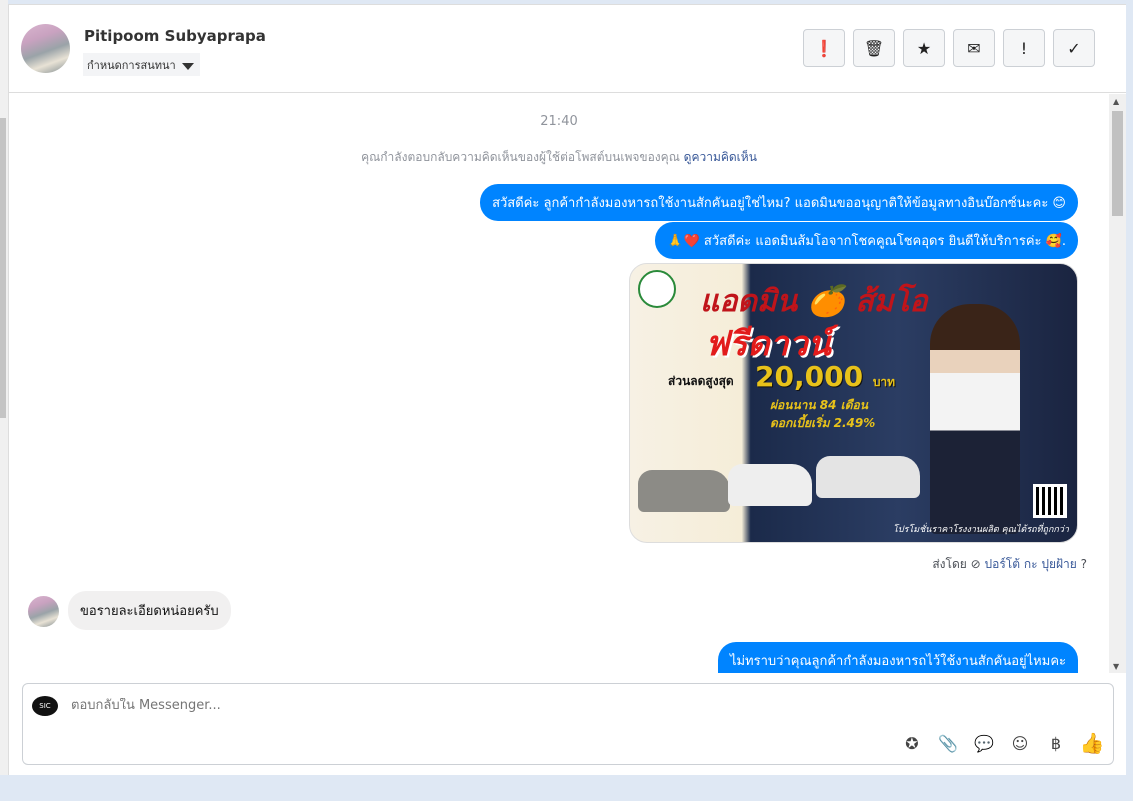 This screenshot has height=801, width=1133. What do you see at coordinates (949, 48) in the screenshot?
I see `header-actions: ❗ 🗑 ★ ✉ ! ✓` at bounding box center [949, 48].